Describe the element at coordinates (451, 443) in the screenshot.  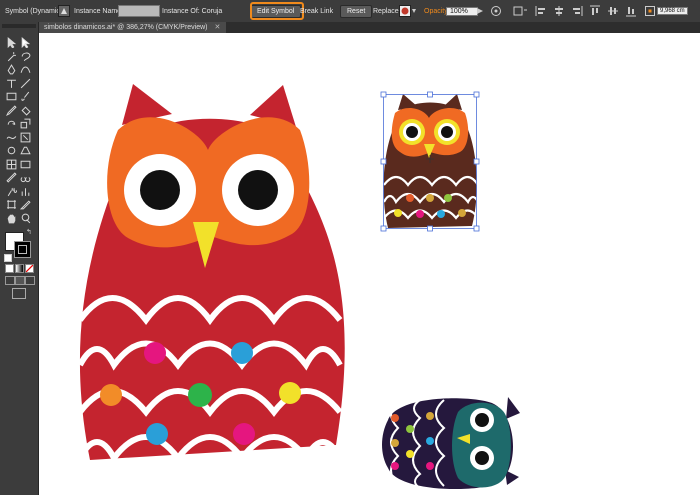
I see `navy-owl-symbol-instance` at that location.